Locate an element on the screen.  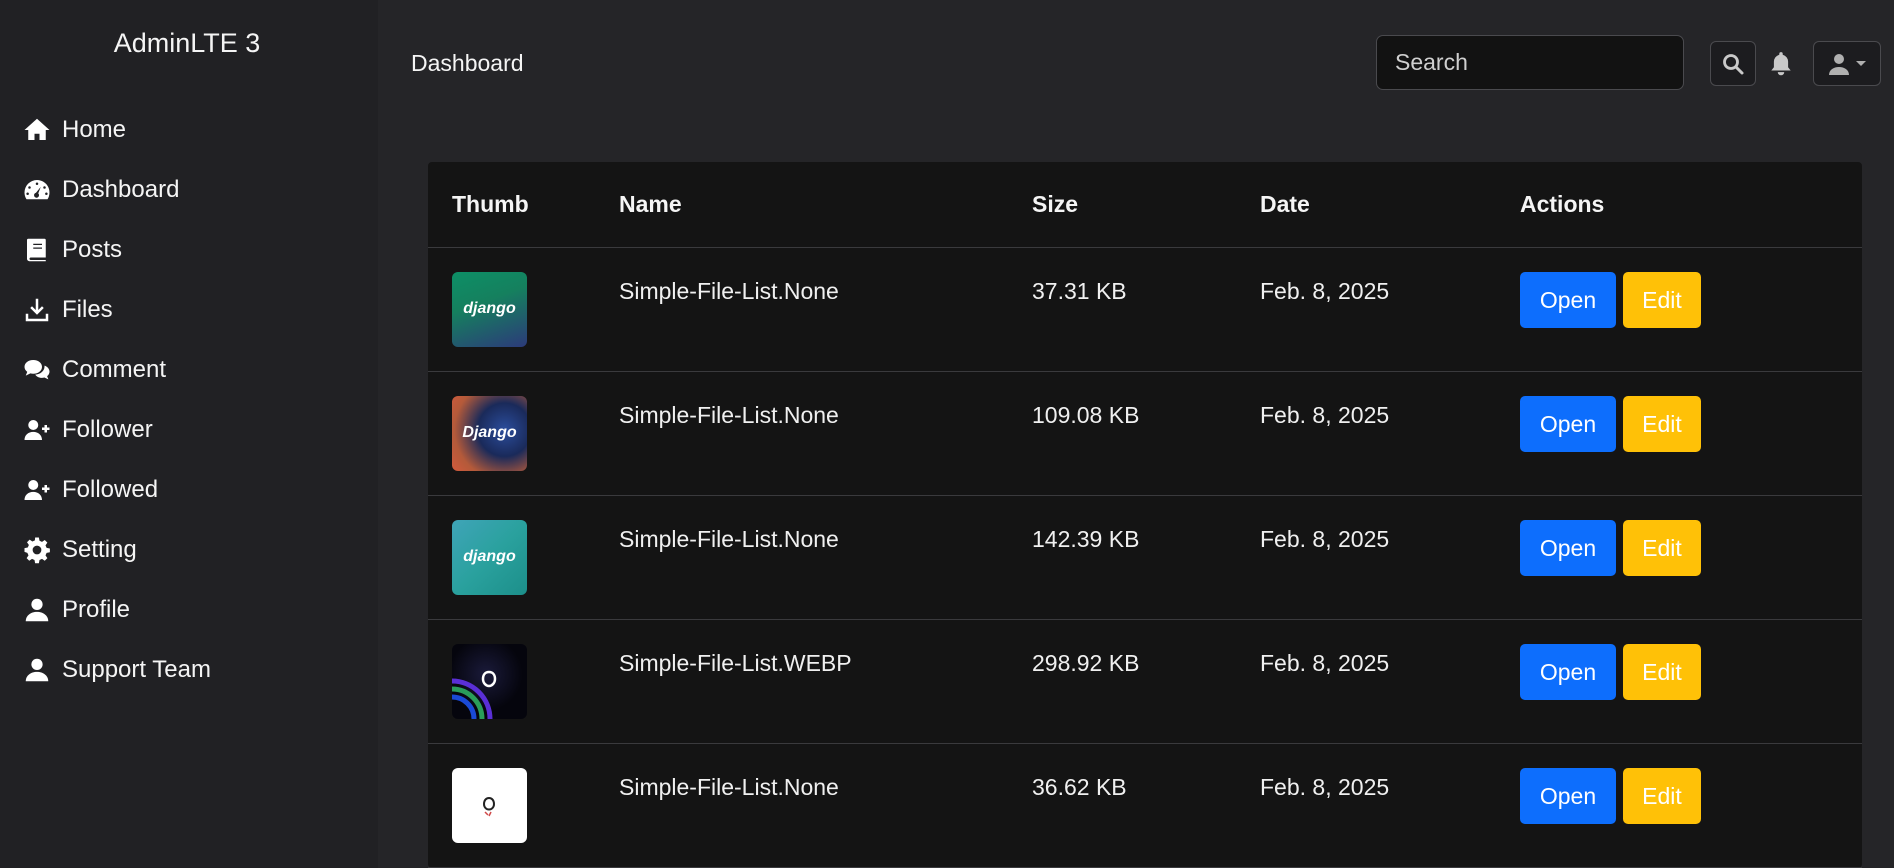
file-name: Simple-File-List.WEBP is located at coordinates (825, 681).